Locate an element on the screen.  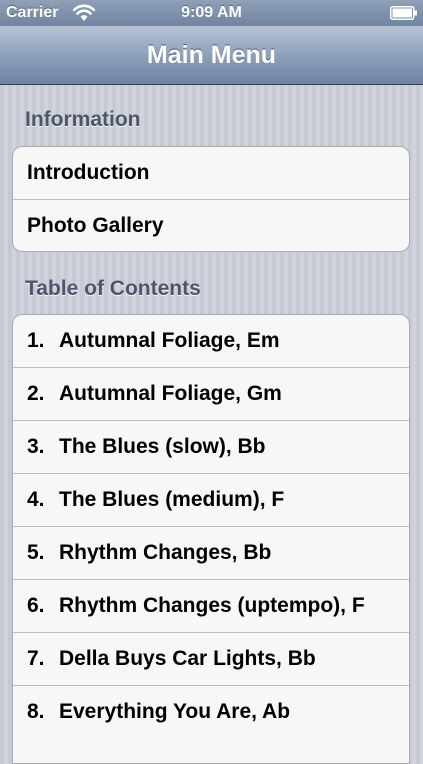
row-label: 4. The Blues (medium), F is located at coordinates (155, 500).